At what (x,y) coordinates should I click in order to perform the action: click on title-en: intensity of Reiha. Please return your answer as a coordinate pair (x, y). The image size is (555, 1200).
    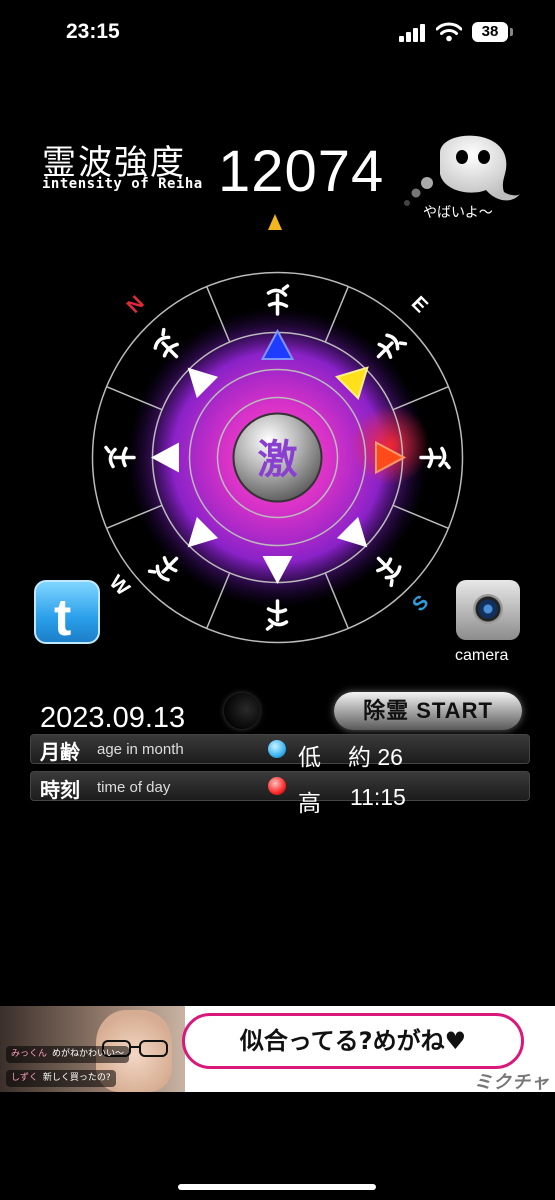
    Looking at the image, I should click on (122, 184).